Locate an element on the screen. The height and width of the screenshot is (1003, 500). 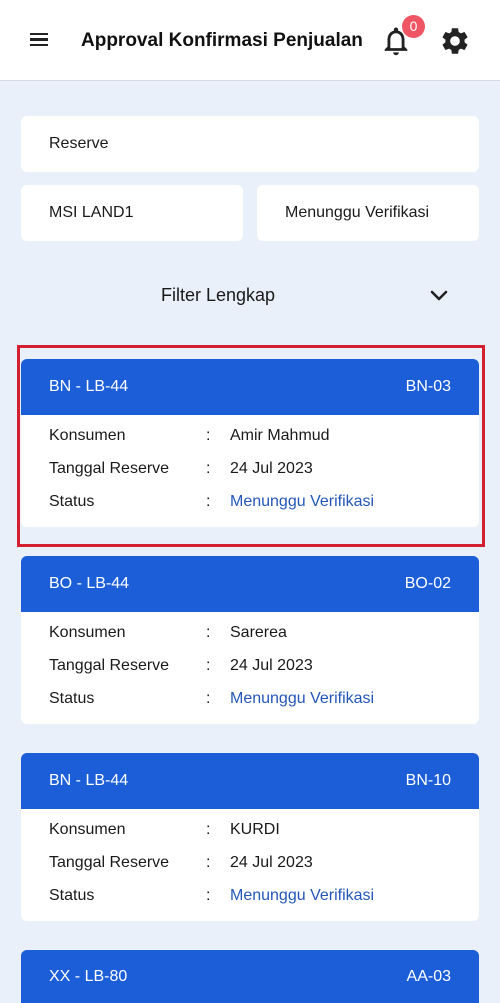
card-header: XX - LB-80 AA-03 is located at coordinates (250, 976).